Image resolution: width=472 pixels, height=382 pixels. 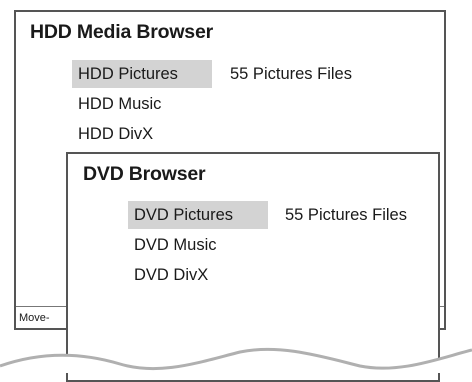 What do you see at coordinates (236, 360) in the screenshot?
I see `torn-edge-overlay` at bounding box center [236, 360].